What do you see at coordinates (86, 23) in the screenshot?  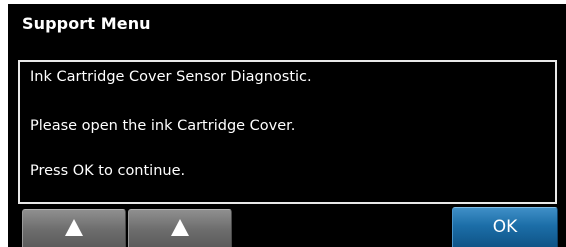 I see `page-title: Support Menu` at bounding box center [86, 23].